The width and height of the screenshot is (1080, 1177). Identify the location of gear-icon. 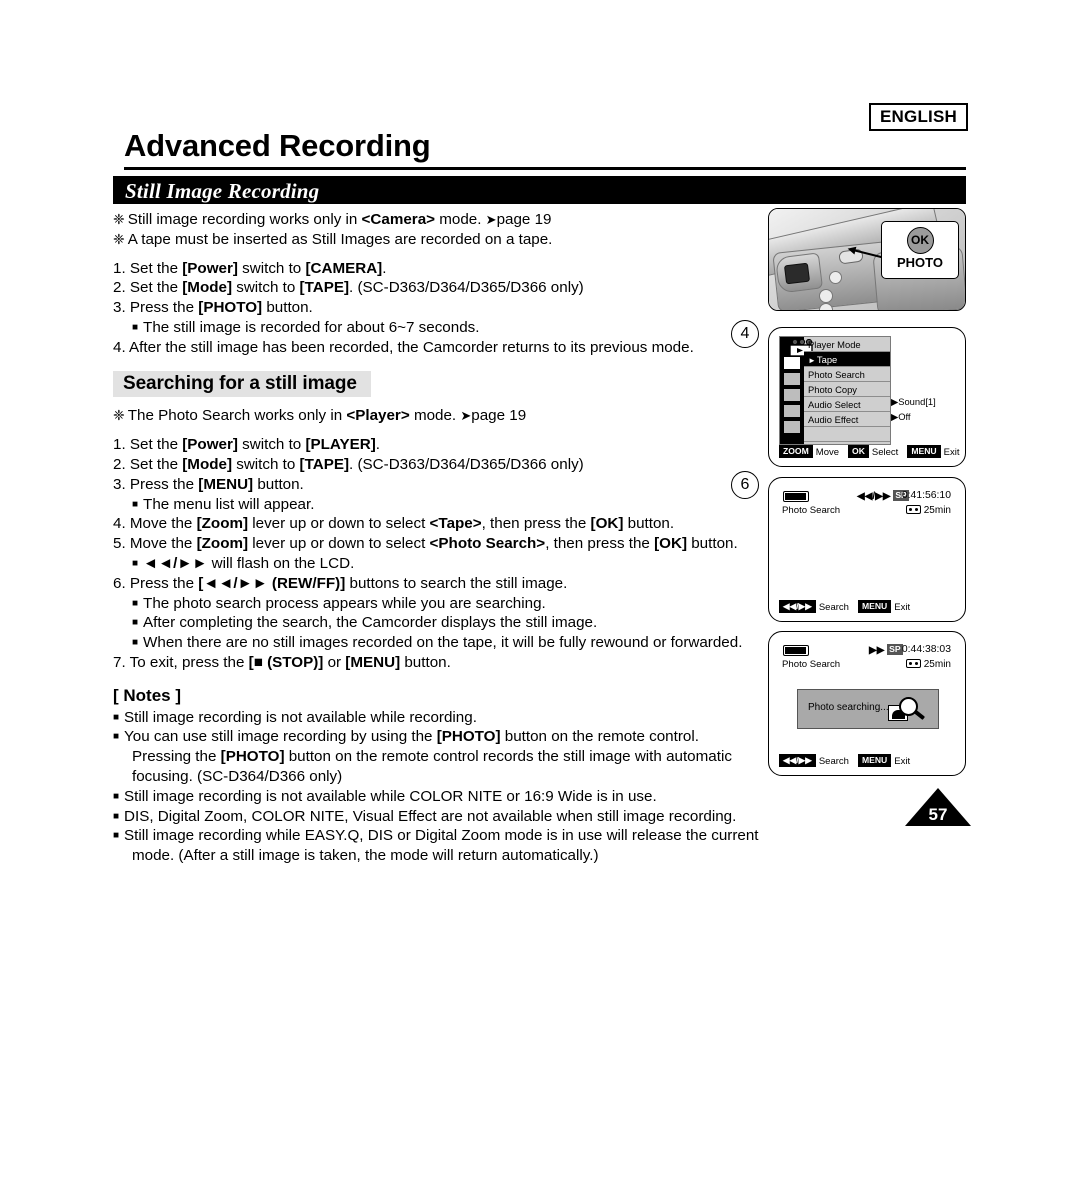
(792, 427).